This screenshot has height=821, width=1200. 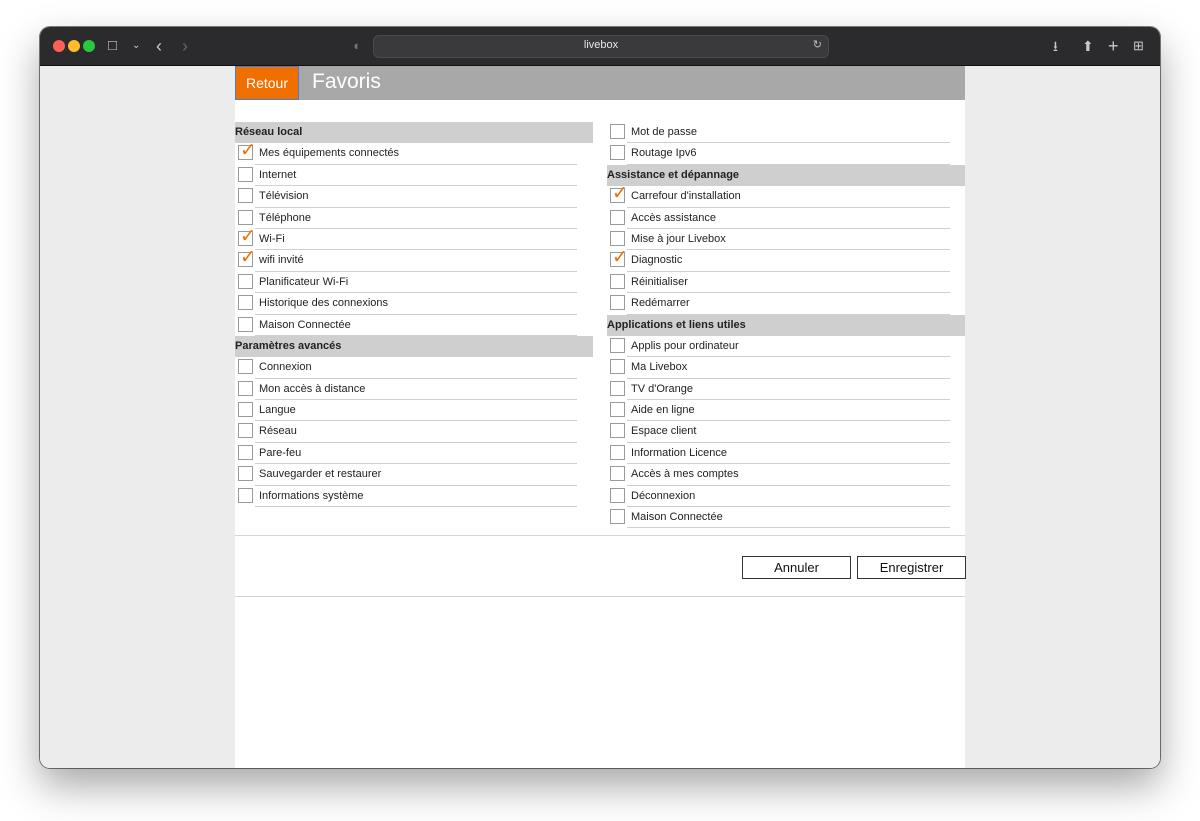 I want to click on back-button: Retour, so click(x=267, y=83).